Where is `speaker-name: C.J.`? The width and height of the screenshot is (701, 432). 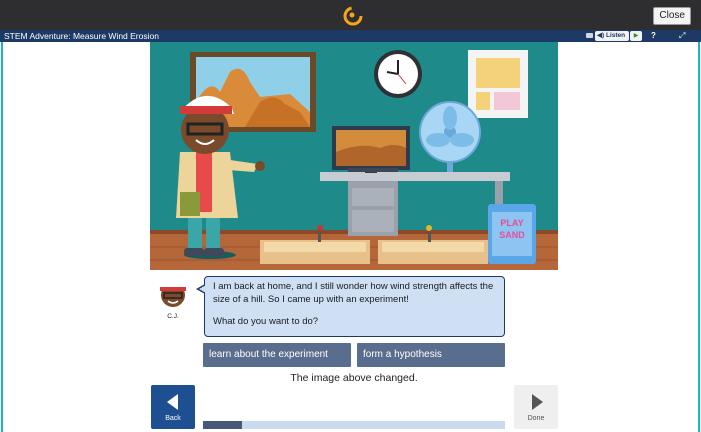
speaker-name: C.J. is located at coordinates (173, 316).